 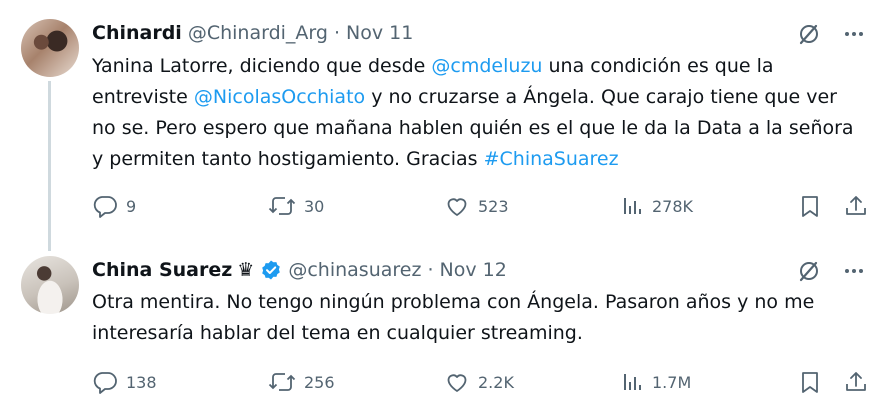 I want to click on like-button: 2.2K, so click(x=479, y=382).